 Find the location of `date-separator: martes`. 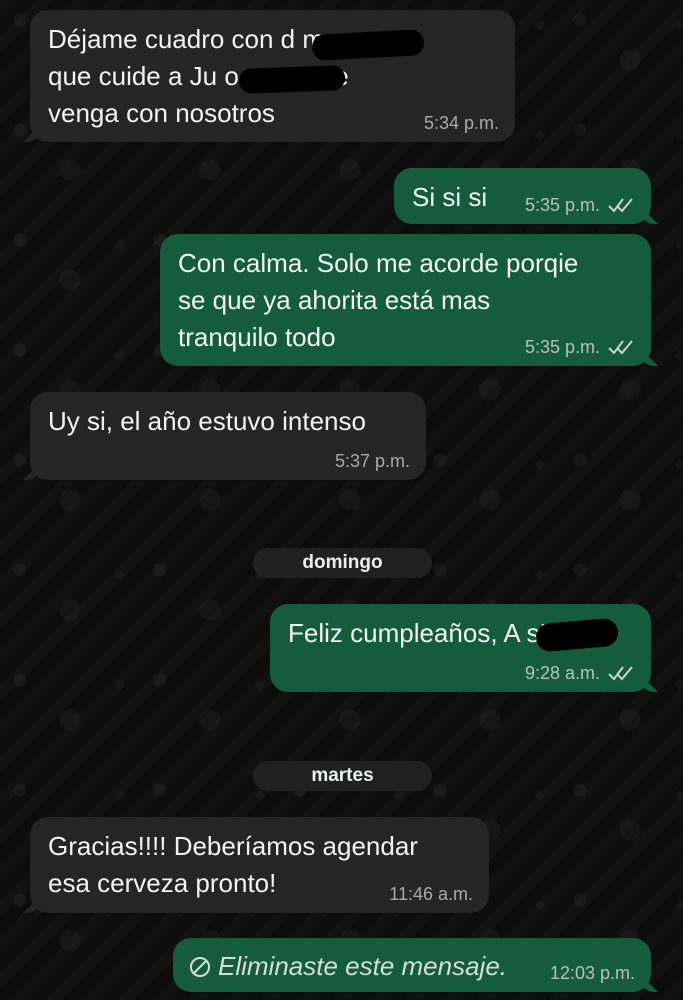

date-separator: martes is located at coordinates (342, 776).